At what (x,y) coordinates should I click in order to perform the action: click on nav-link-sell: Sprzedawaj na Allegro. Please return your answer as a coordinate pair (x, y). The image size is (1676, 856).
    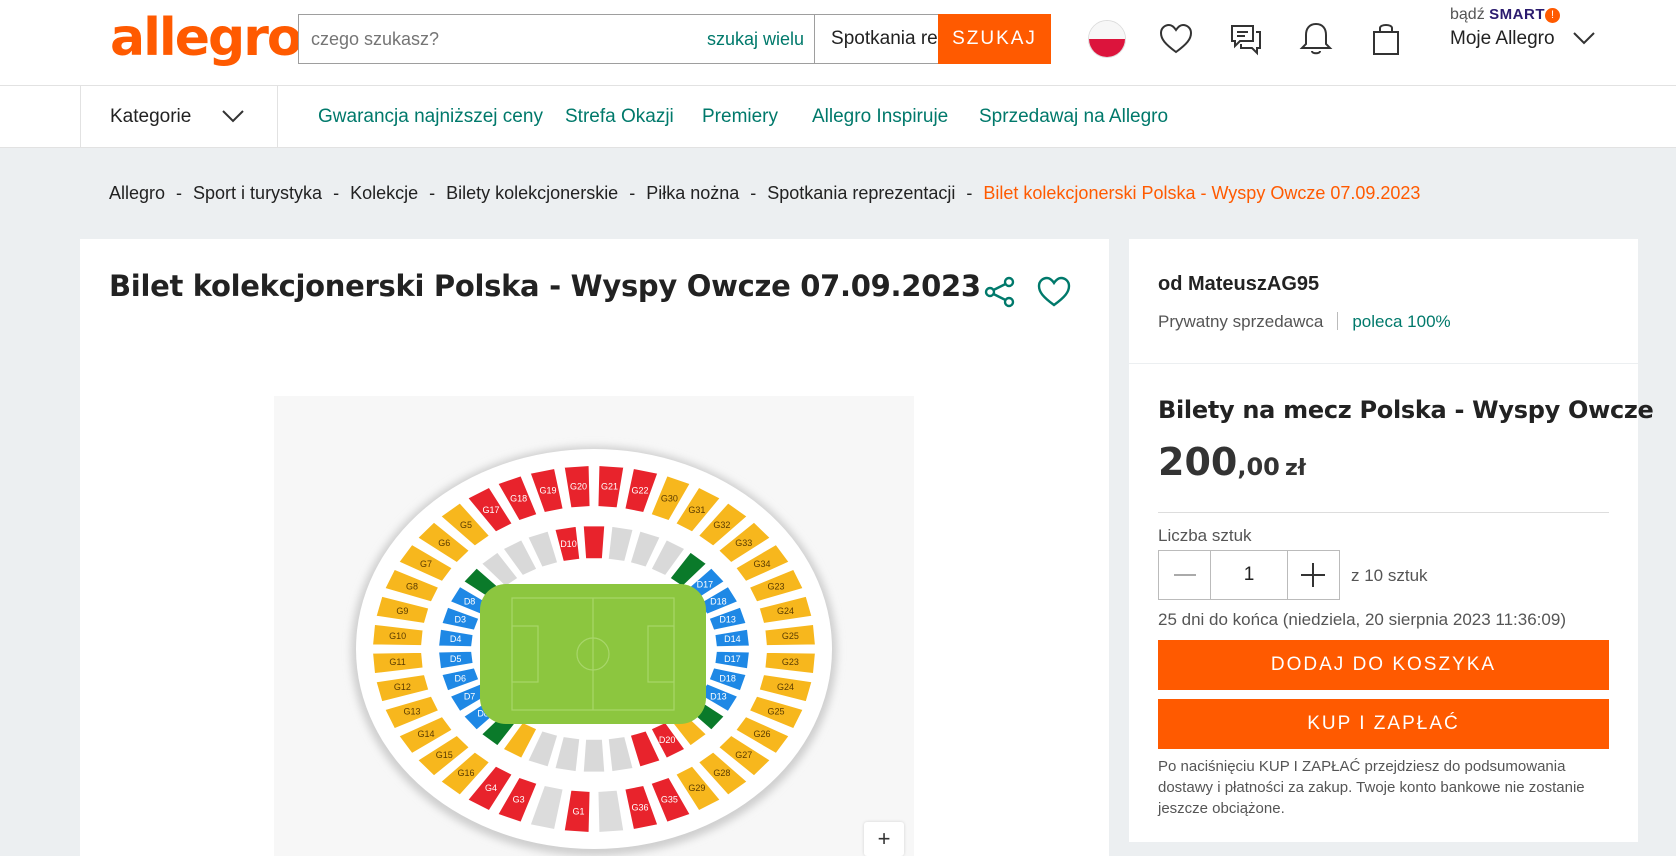
    Looking at the image, I should click on (1073, 117).